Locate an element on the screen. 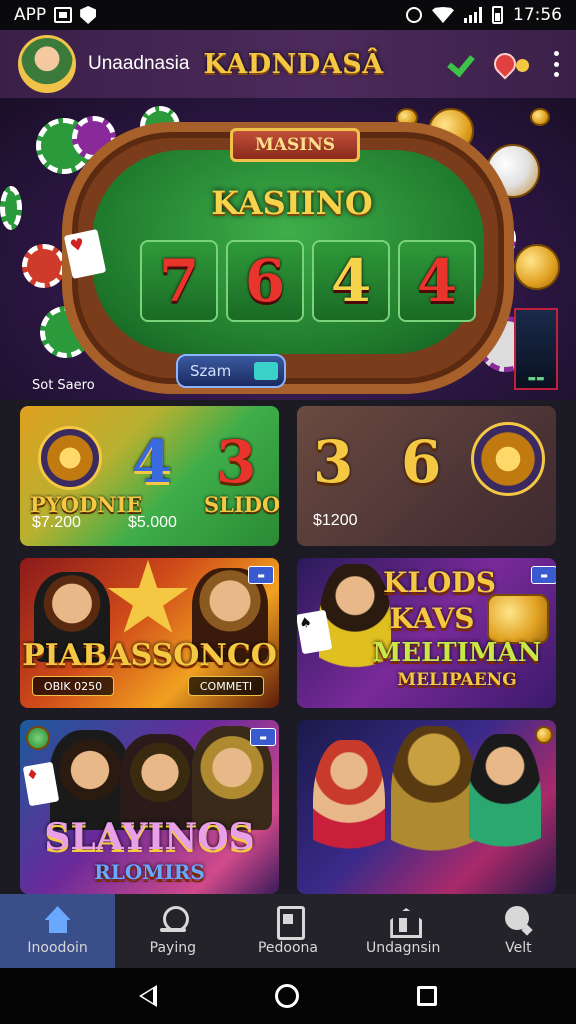 The image size is (576, 1024). table-sign: MASINS is located at coordinates (295, 145).